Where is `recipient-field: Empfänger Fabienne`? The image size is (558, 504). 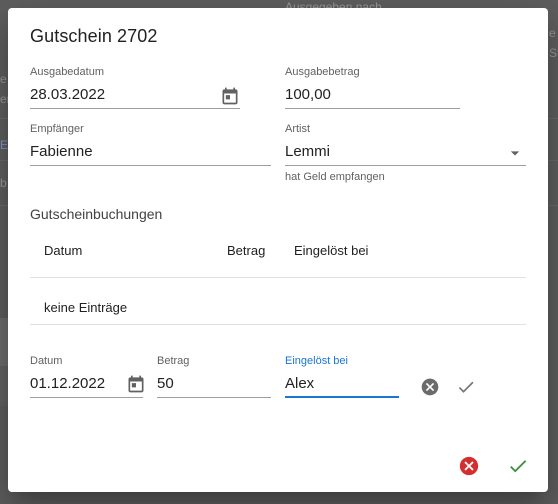 recipient-field: Empfänger Fabienne is located at coordinates (150, 146).